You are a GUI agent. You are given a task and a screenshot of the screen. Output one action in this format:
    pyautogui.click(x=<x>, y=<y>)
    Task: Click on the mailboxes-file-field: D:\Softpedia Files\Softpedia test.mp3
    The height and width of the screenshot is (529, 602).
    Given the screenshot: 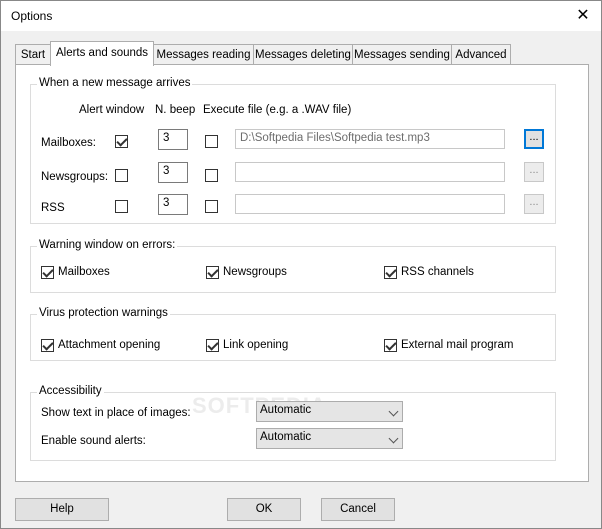 What is the action you would take?
    pyautogui.click(x=370, y=139)
    